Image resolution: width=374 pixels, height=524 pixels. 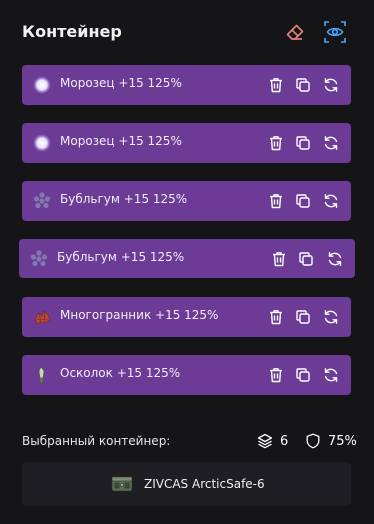 I want to click on page-title: Контейнер, so click(x=72, y=31).